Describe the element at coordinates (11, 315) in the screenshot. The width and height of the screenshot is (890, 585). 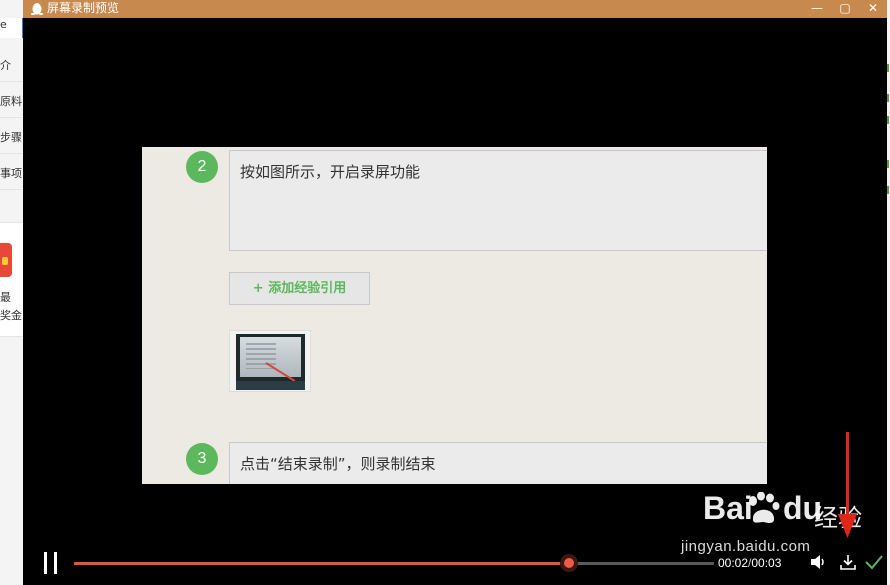
I see `promo-line-2: 奖金` at that location.